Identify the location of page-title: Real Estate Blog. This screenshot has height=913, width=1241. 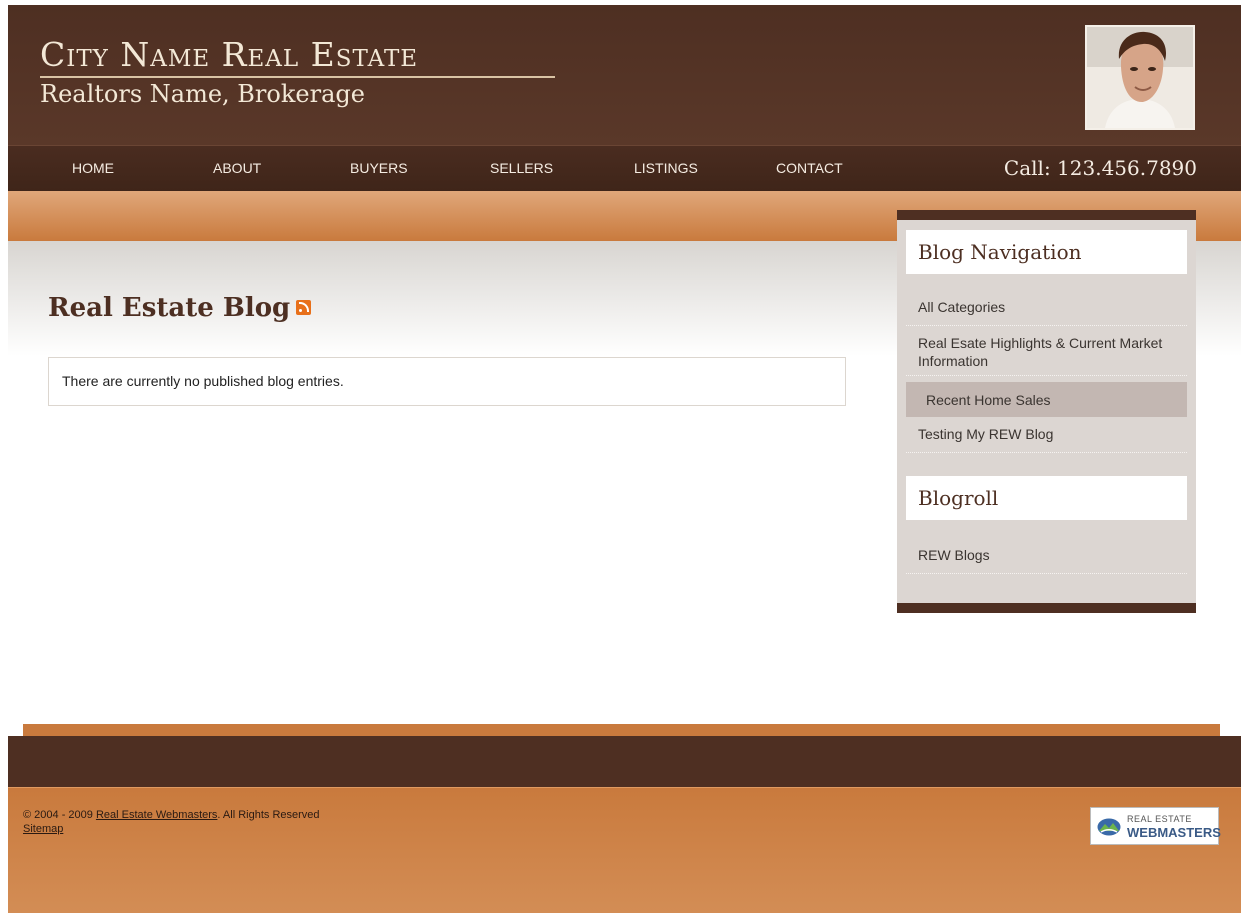
(180, 308).